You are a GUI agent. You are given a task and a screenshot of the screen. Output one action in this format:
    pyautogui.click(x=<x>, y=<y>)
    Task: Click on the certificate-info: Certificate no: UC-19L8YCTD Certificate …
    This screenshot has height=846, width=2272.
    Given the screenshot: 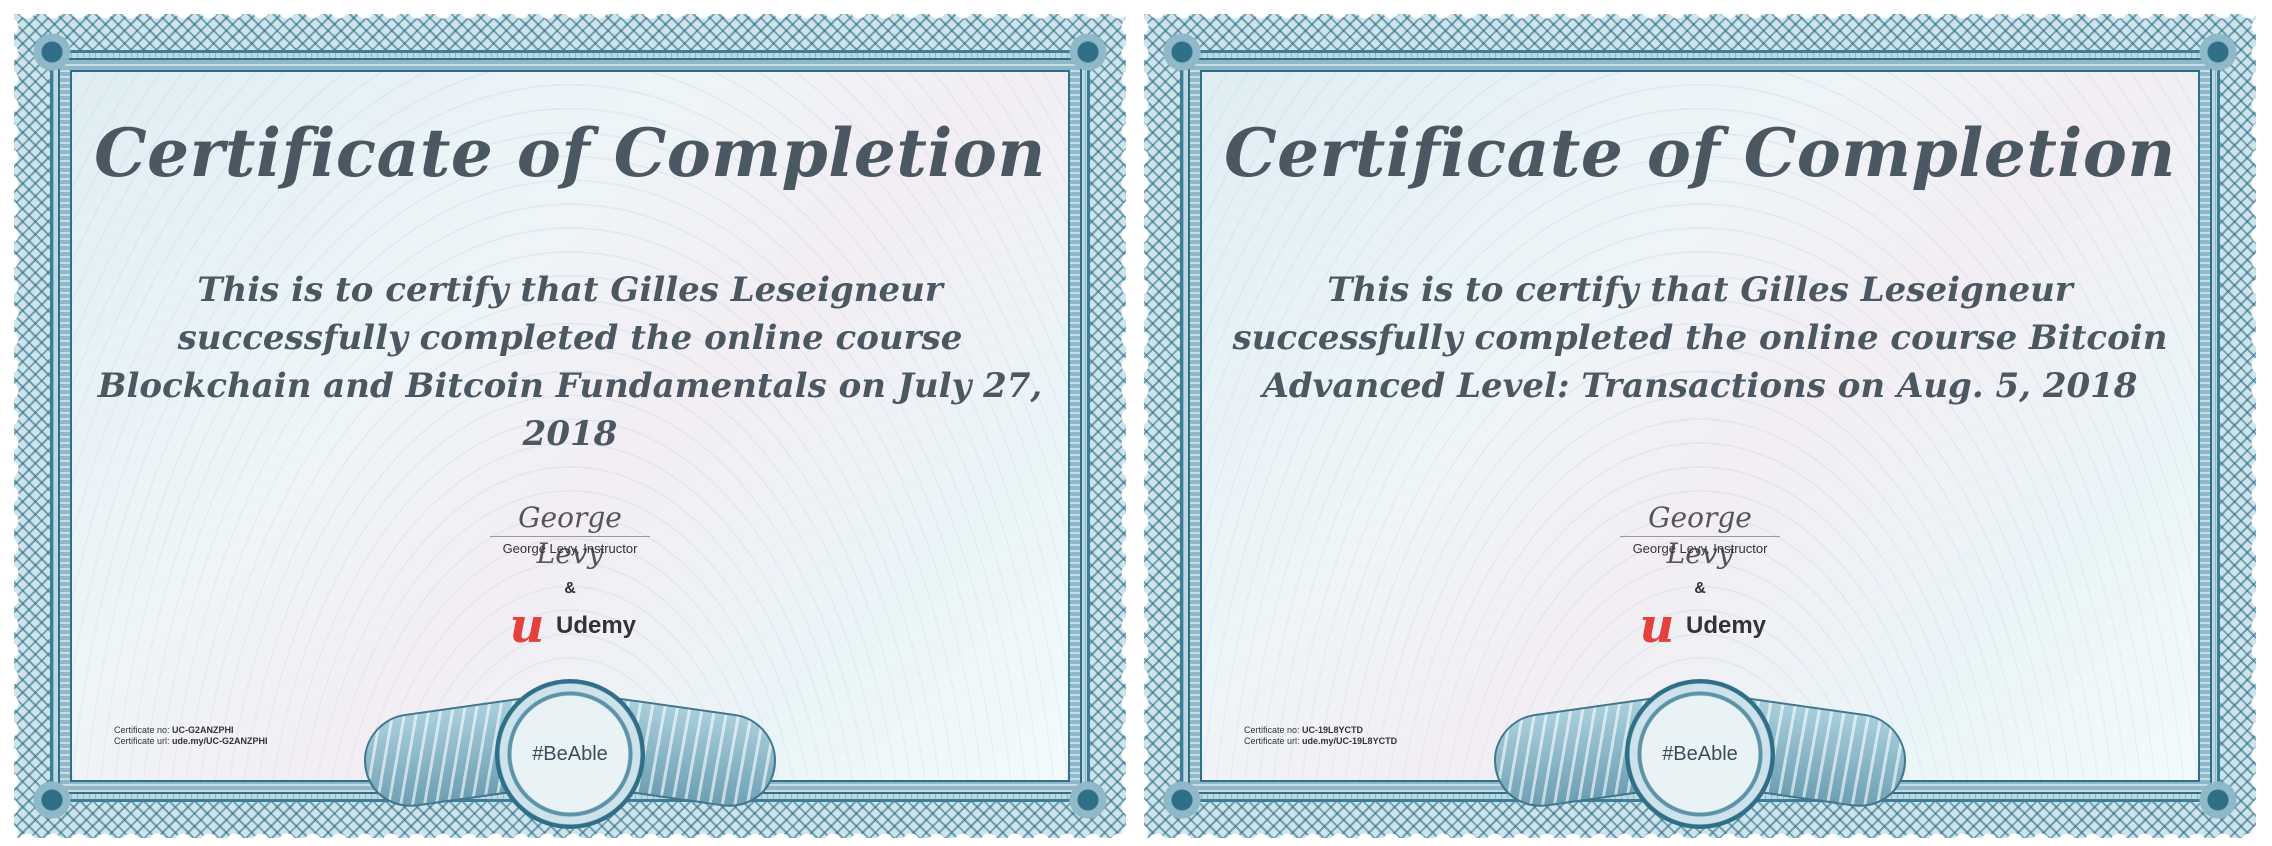 What is the action you would take?
    pyautogui.click(x=1320, y=736)
    